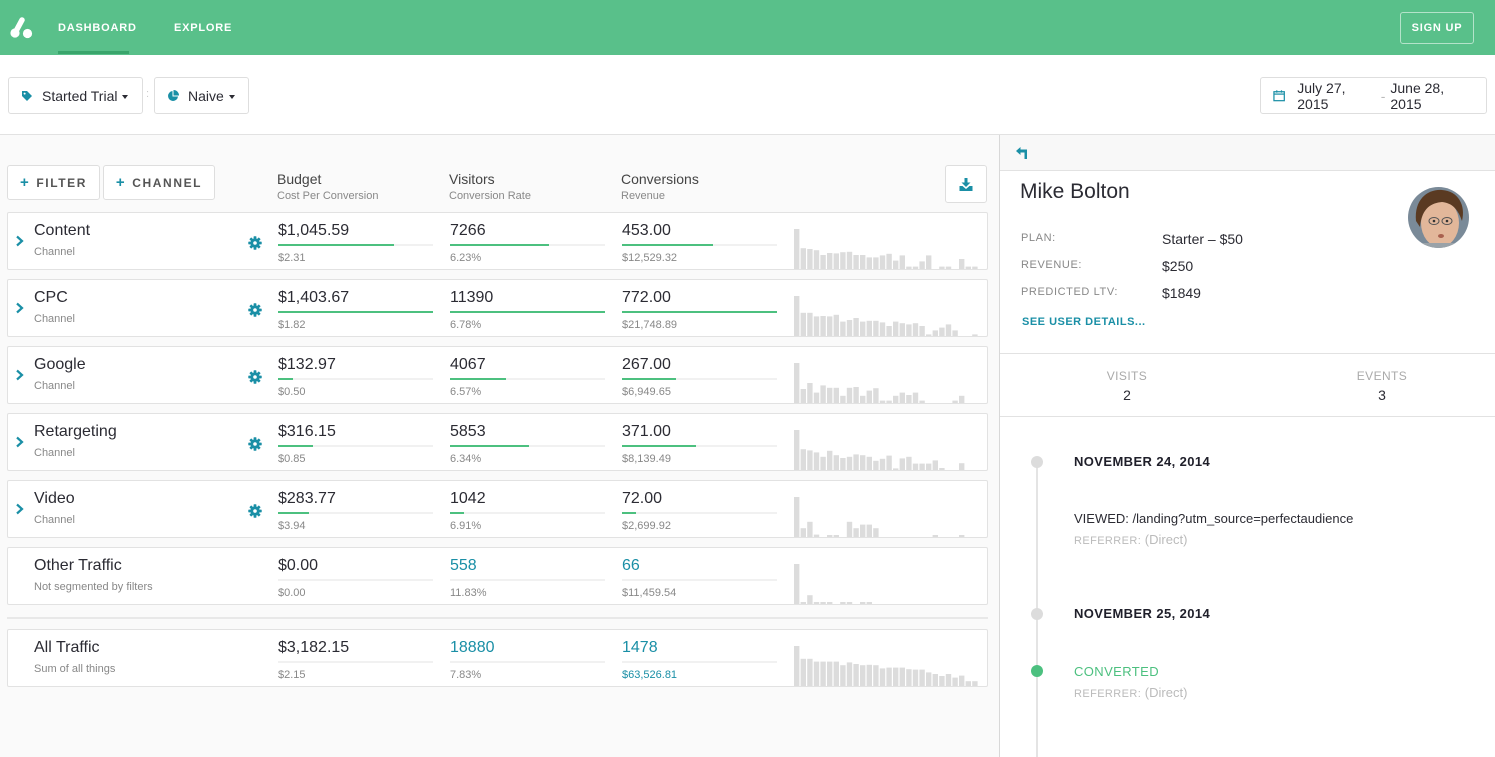 The image size is (1495, 757). Describe the element at coordinates (25, 182) in the screenshot. I see `plus-icon: +` at that location.